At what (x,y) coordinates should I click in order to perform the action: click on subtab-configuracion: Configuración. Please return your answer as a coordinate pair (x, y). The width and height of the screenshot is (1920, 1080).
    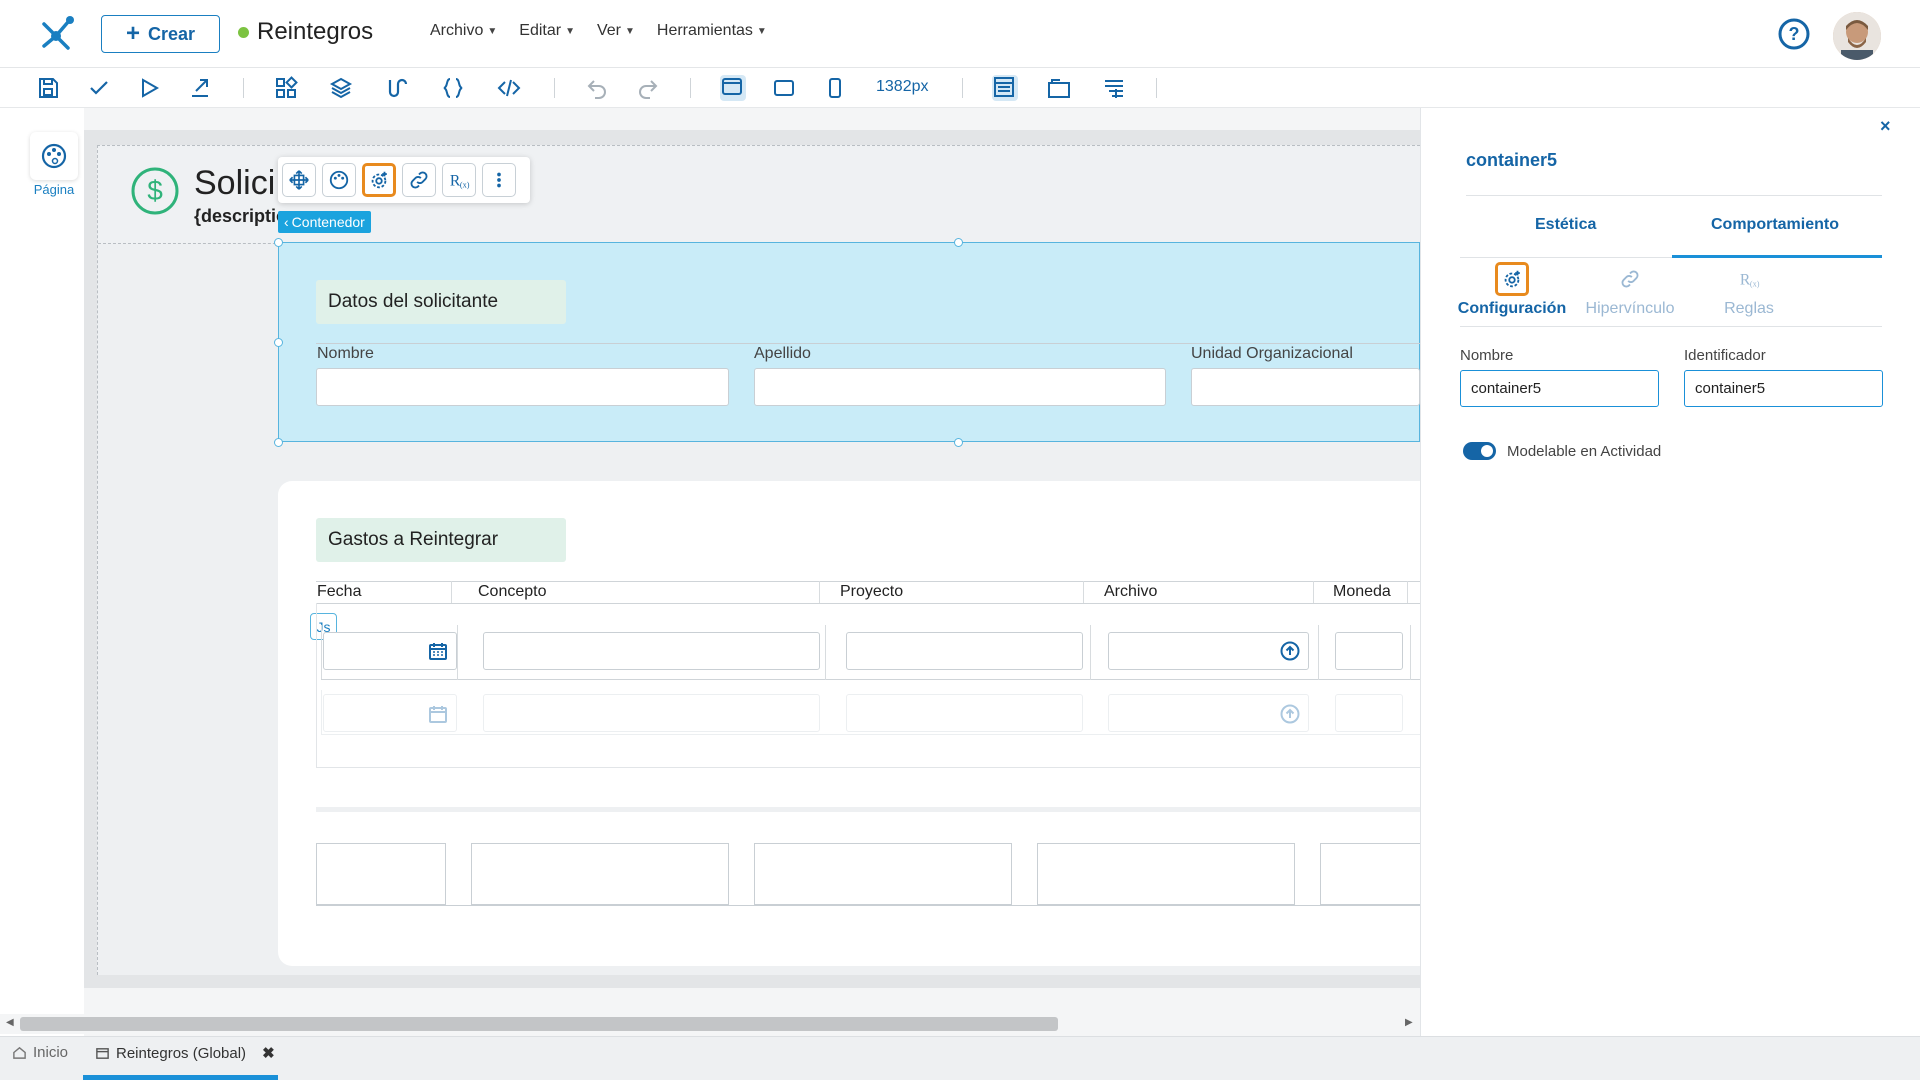
    Looking at the image, I should click on (1512, 290).